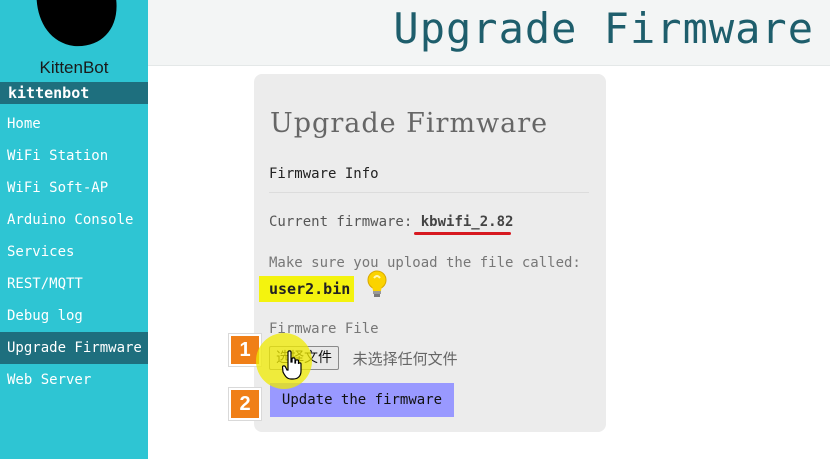 This screenshot has height=459, width=830. Describe the element at coordinates (74, 316) in the screenshot. I see `sidebar-item-debug-log: Debug log` at that location.